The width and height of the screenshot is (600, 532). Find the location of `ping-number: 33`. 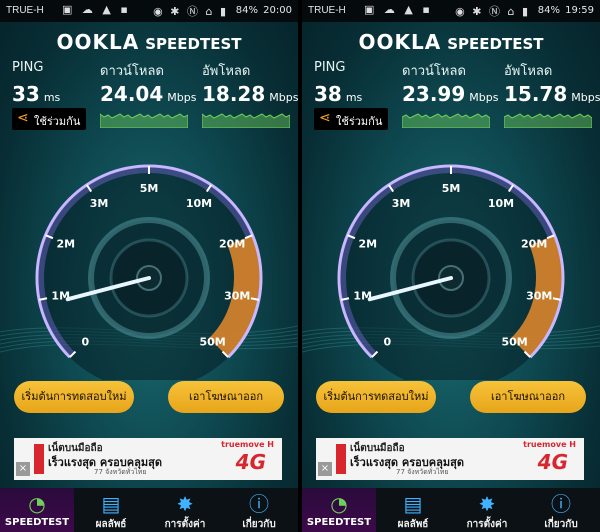

ping-number: 33 is located at coordinates (26, 94).